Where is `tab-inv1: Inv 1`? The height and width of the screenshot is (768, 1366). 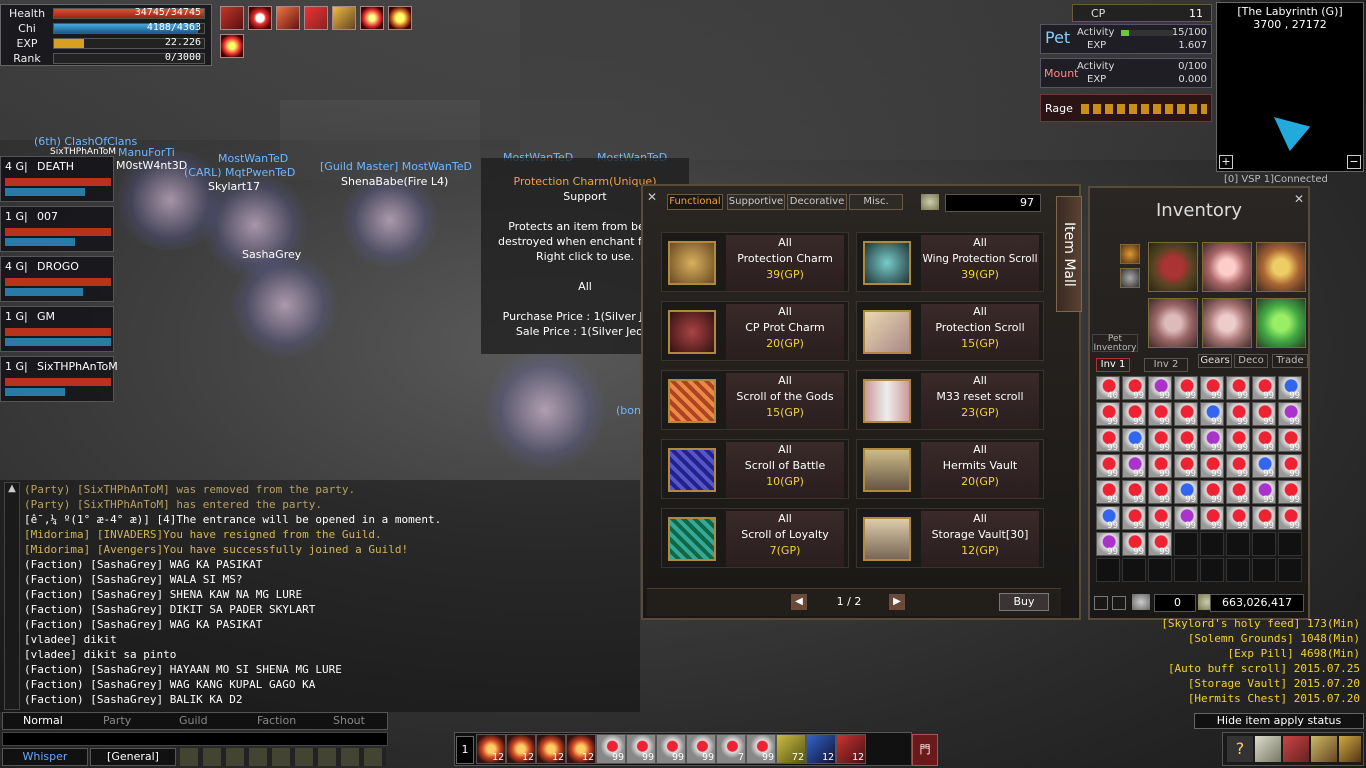 tab-inv1: Inv 1 is located at coordinates (1113, 365).